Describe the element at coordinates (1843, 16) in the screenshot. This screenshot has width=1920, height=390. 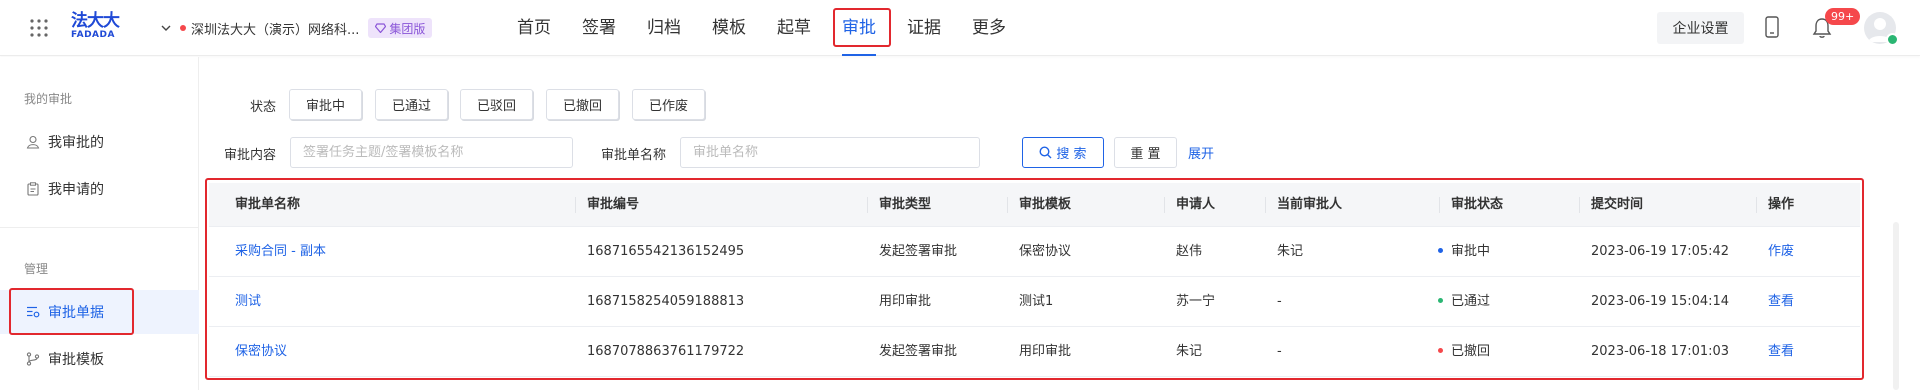
I see `notification-count-badge: 99+` at that location.